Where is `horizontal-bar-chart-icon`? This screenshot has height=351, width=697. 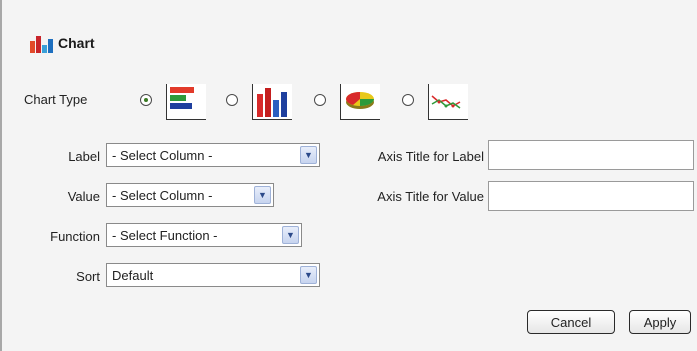 horizontal-bar-chart-icon is located at coordinates (186, 102).